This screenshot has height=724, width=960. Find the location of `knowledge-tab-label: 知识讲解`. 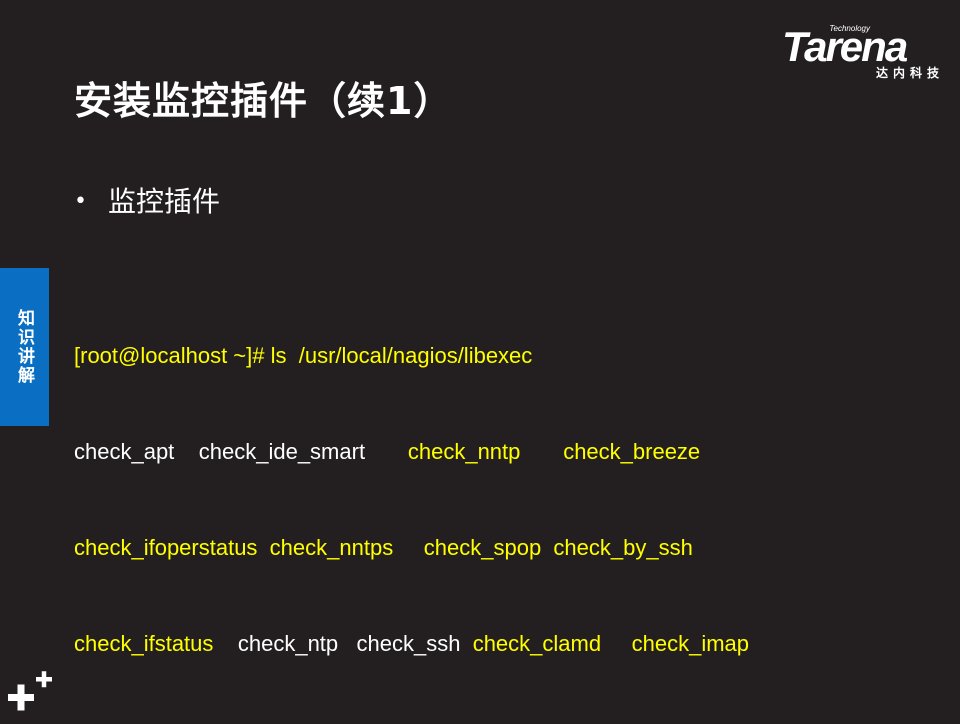

knowledge-tab-label: 知识讲解 is located at coordinates (24, 347).